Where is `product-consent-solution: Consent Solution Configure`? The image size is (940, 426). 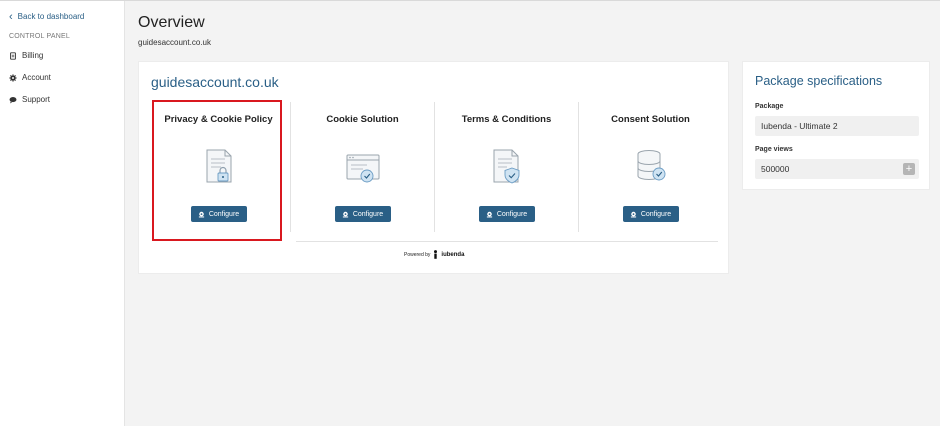
product-consent-solution: Consent Solution Configure is located at coordinates (650, 167).